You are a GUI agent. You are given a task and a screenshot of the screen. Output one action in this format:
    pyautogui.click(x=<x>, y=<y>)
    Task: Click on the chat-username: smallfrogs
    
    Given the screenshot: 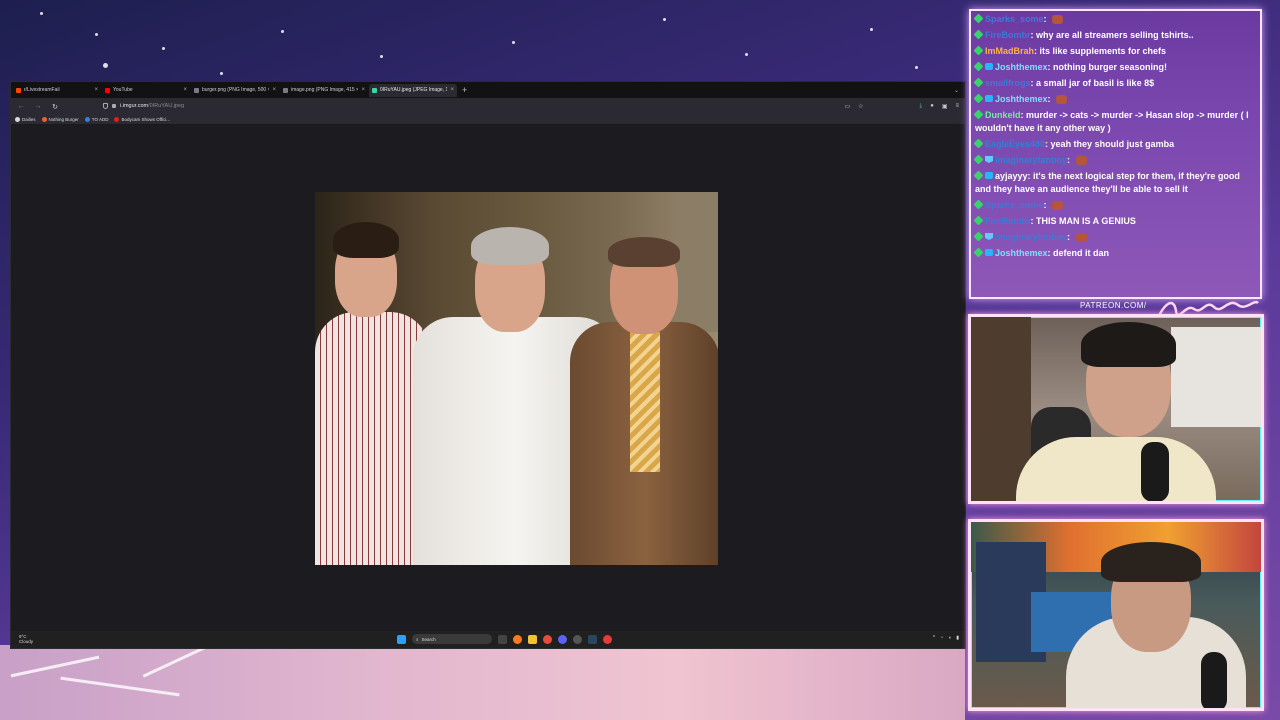 What is the action you would take?
    pyautogui.click(x=1008, y=83)
    